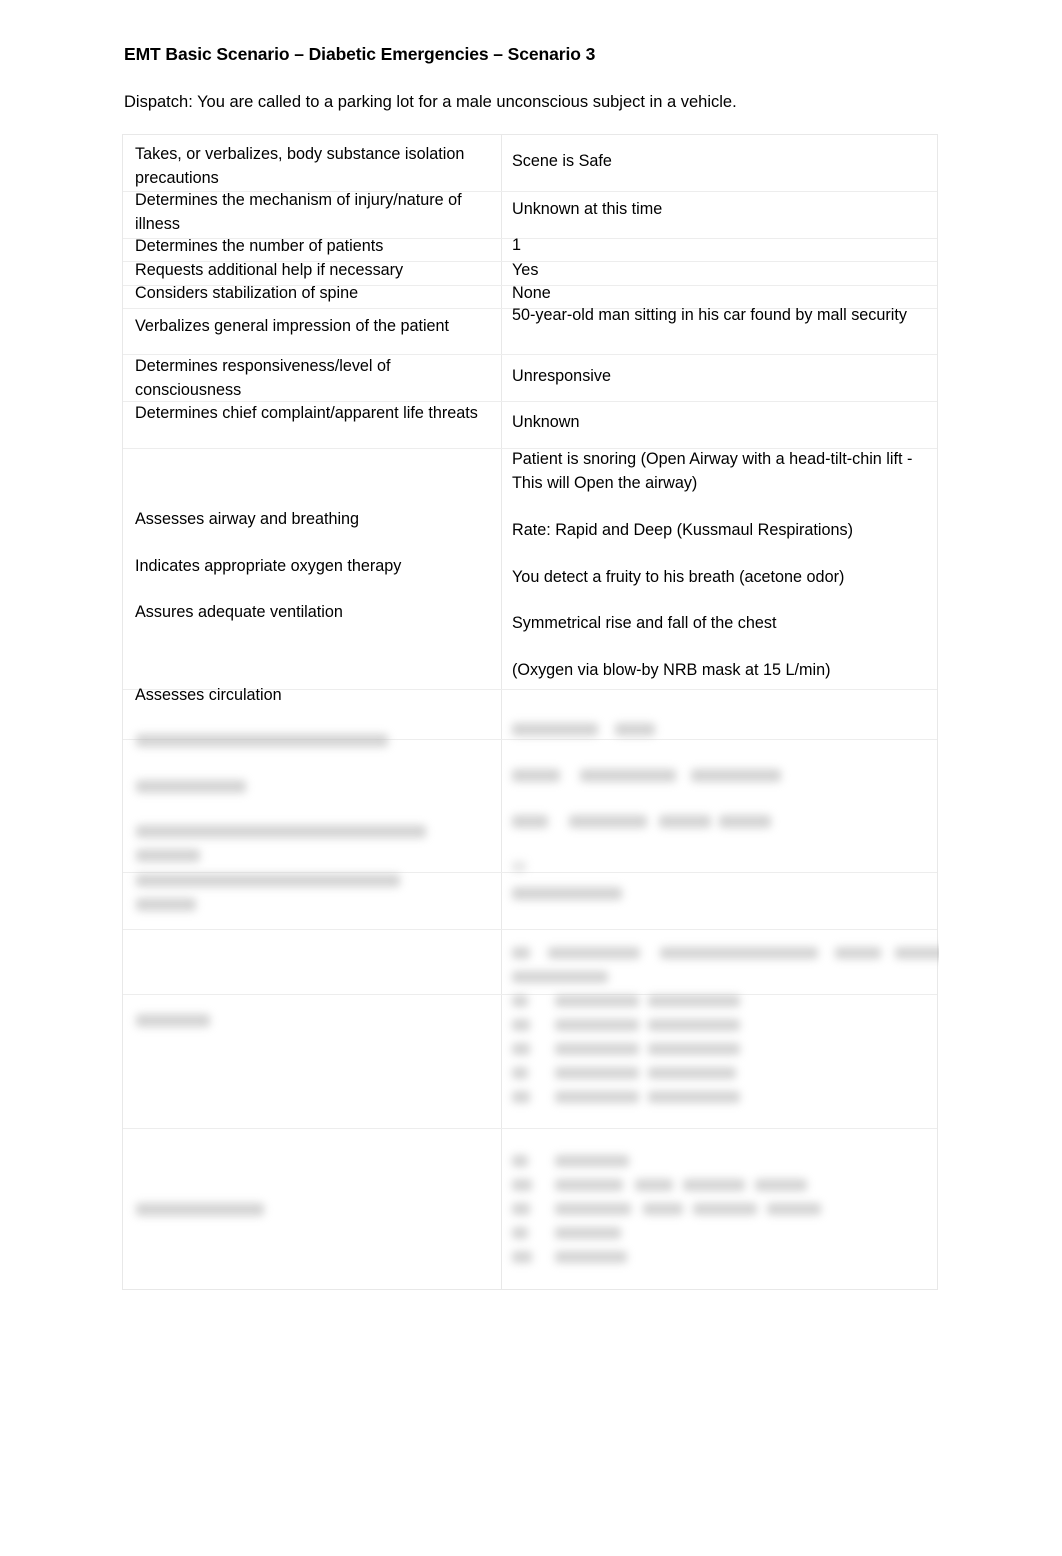 This screenshot has height=1556, width=1062. What do you see at coordinates (525, 270) in the screenshot?
I see `table-cell-finding: Yes` at bounding box center [525, 270].